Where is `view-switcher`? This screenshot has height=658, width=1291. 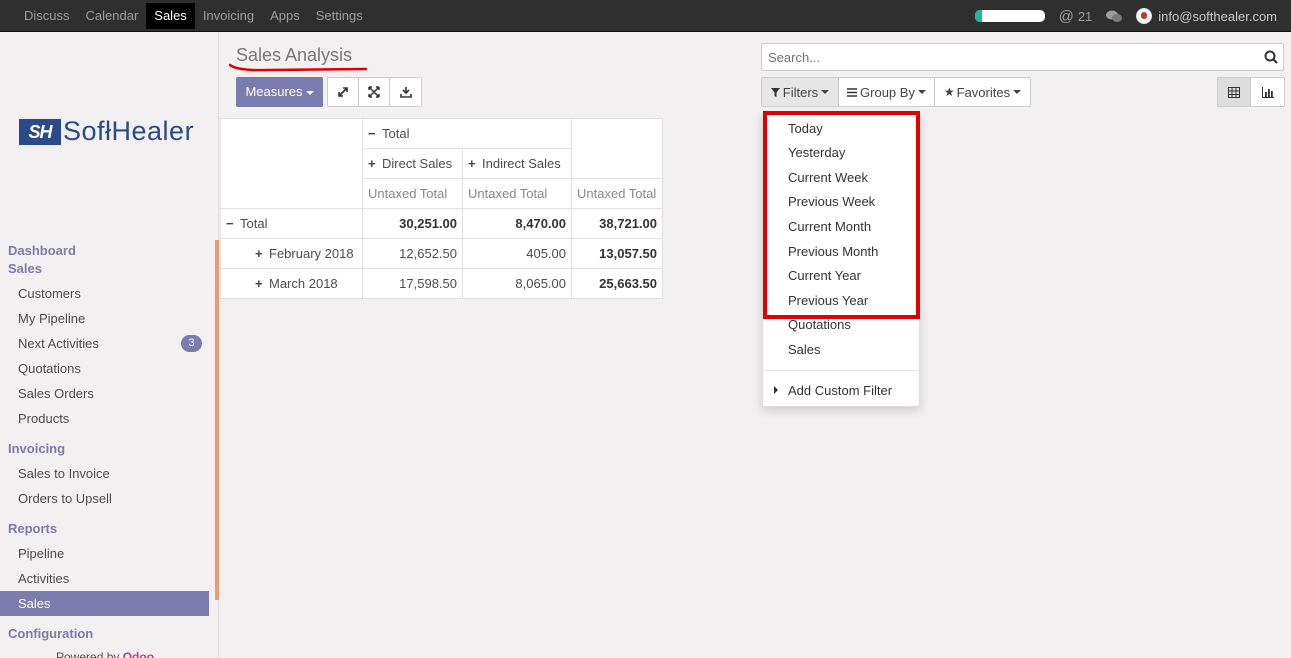 view-switcher is located at coordinates (1251, 92).